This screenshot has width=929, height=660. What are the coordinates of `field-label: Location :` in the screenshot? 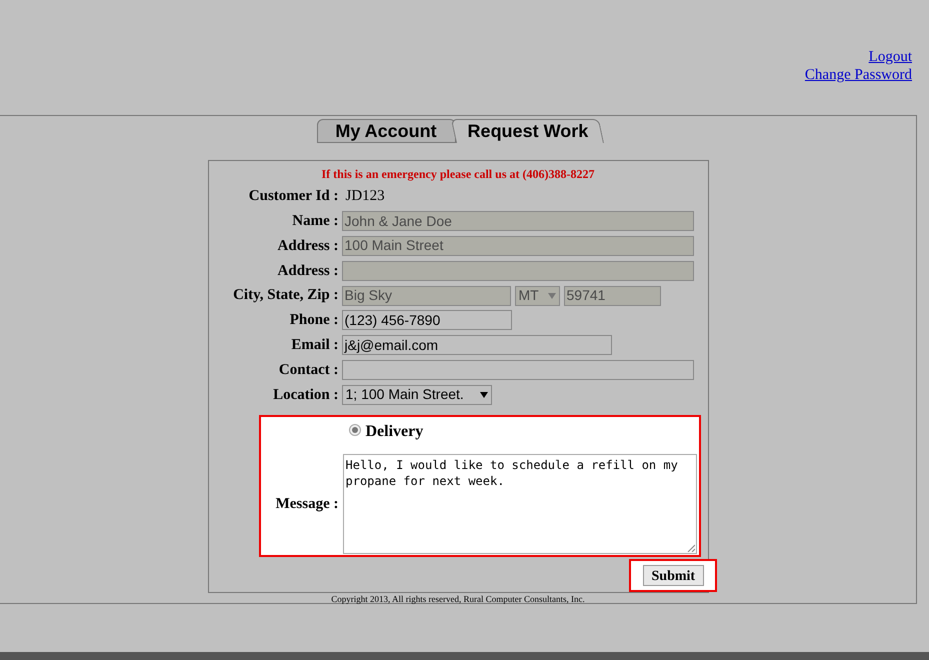 It's located at (305, 395).